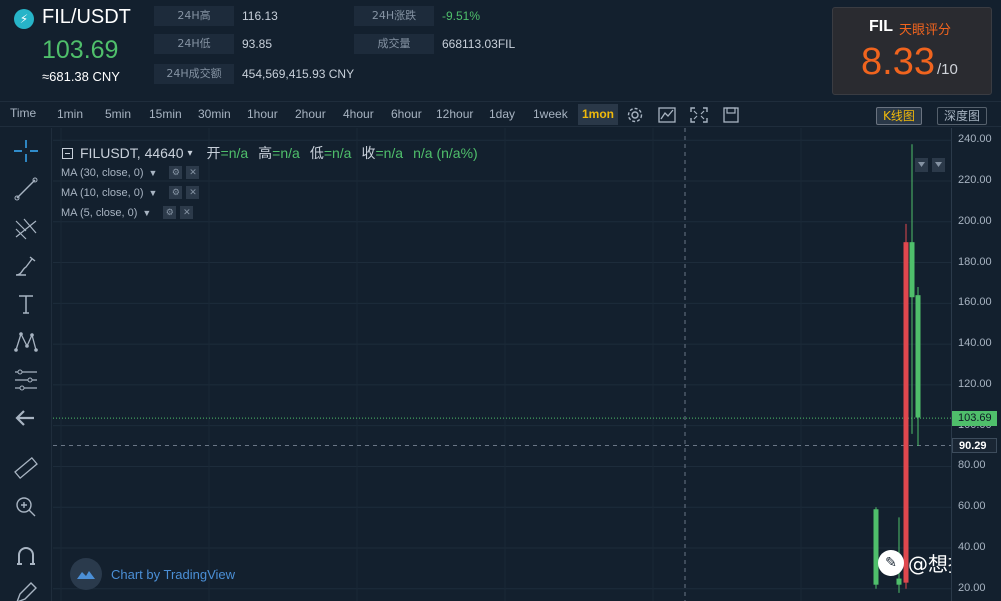 The width and height of the screenshot is (1001, 601). What do you see at coordinates (26, 228) in the screenshot?
I see `pitchfork-icon` at bounding box center [26, 228].